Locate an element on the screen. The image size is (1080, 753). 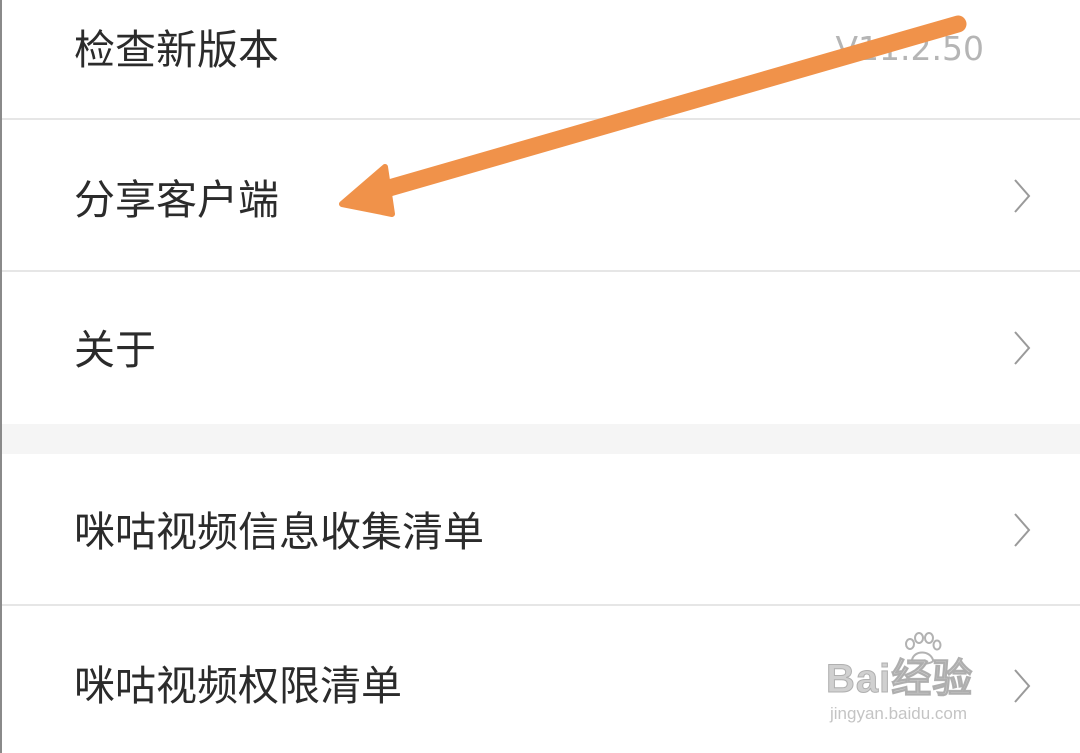
settings-item-label: 咪咕视频权限清单 is located at coordinates (238, 686).